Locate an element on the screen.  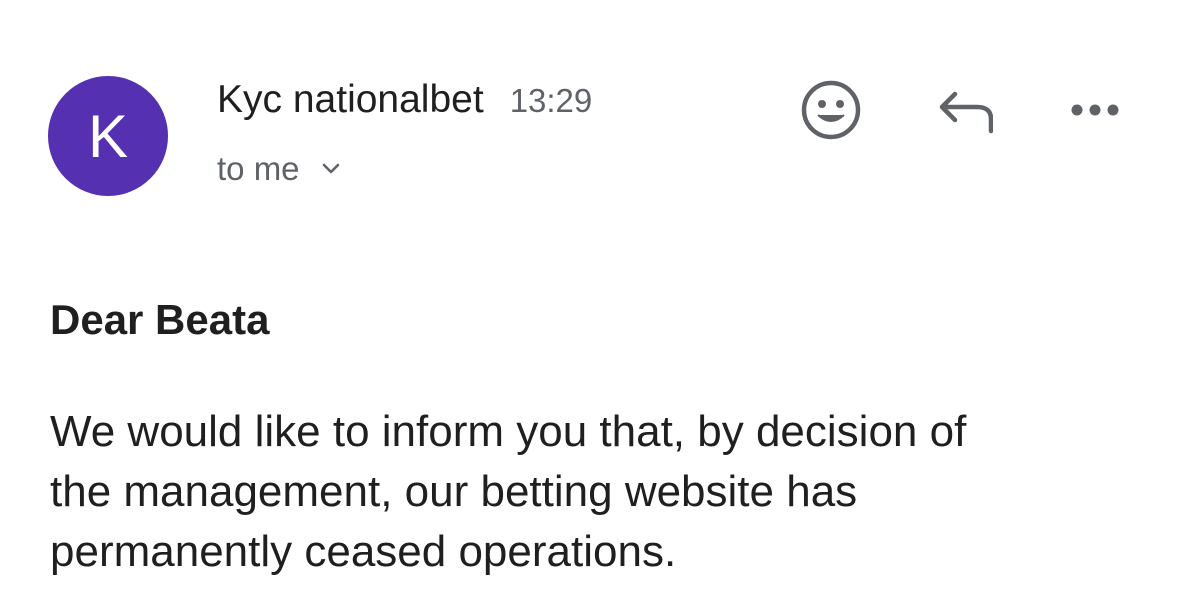
more-options-button is located at coordinates (1095, 112).